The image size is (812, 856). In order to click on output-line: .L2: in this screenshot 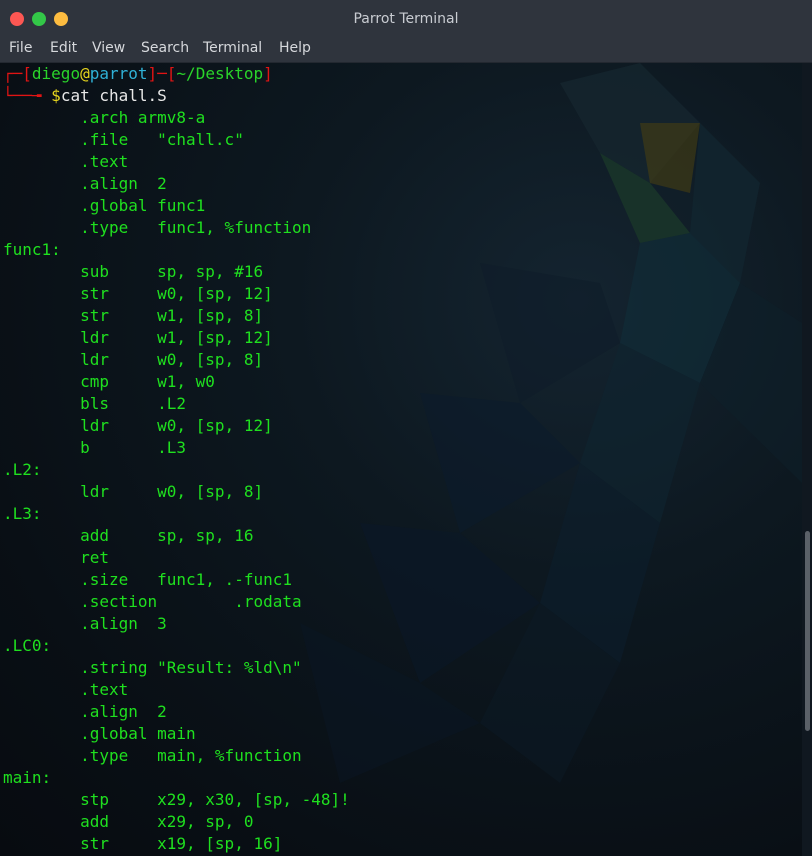, I will do `click(22, 469)`.